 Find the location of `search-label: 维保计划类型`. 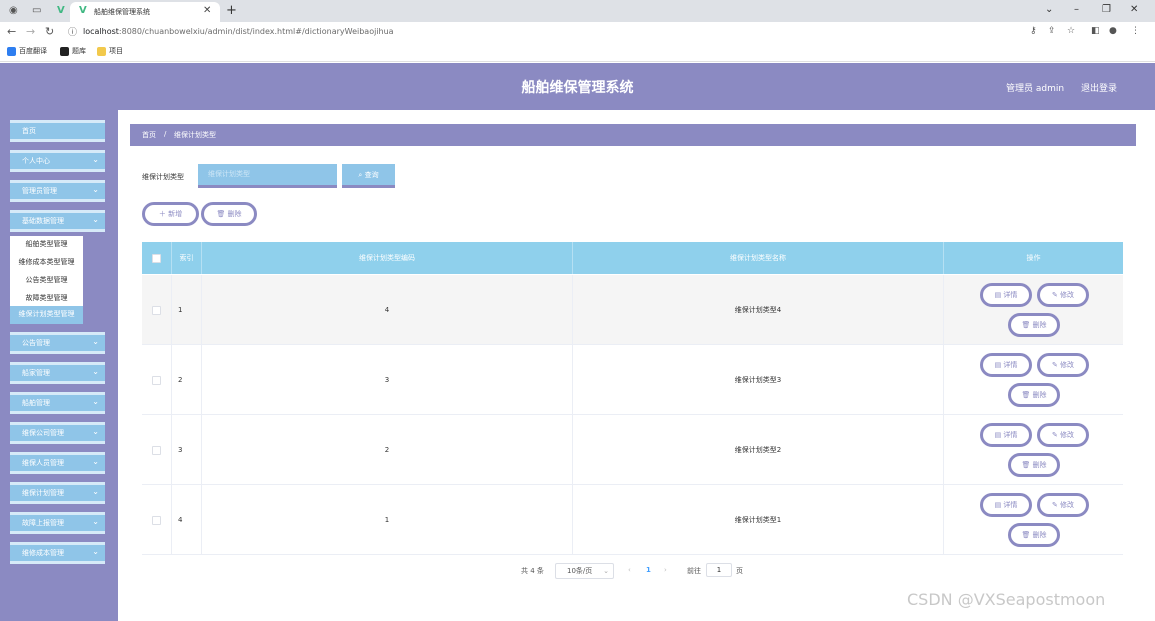

search-label: 维保计划类型 is located at coordinates (163, 177).